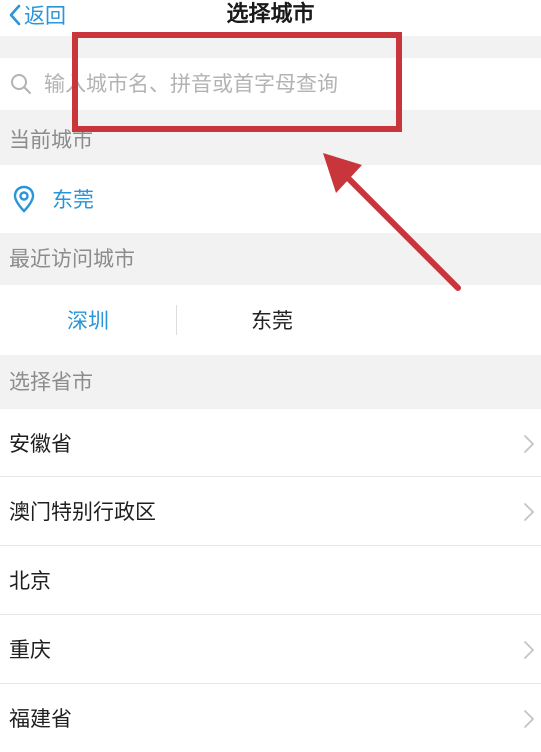  I want to click on recent-cities-row: 深圳 东莞, so click(270, 320).